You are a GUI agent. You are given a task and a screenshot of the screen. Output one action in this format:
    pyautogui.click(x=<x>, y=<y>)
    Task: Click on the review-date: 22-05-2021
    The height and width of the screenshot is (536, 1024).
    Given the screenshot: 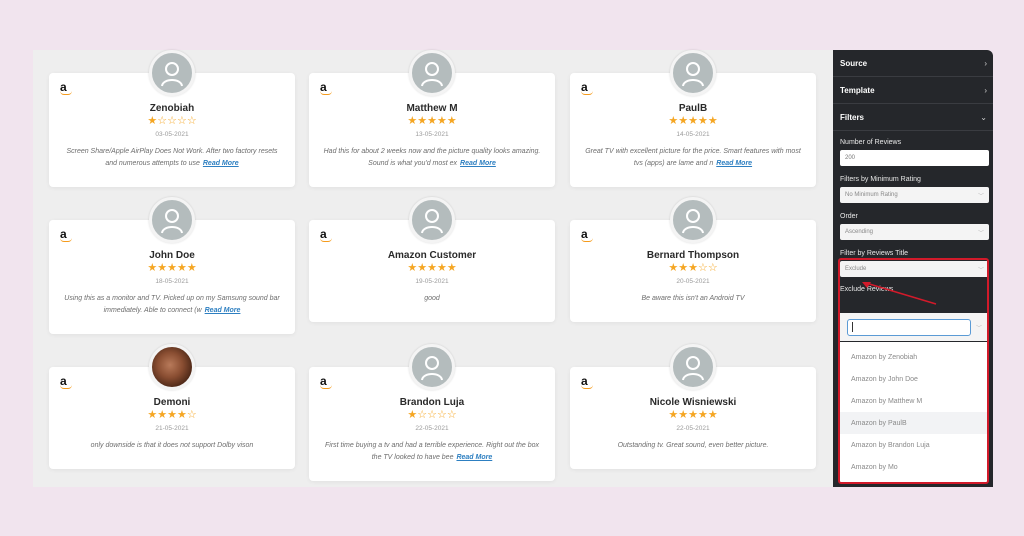 What is the action you would take?
    pyautogui.click(x=693, y=428)
    